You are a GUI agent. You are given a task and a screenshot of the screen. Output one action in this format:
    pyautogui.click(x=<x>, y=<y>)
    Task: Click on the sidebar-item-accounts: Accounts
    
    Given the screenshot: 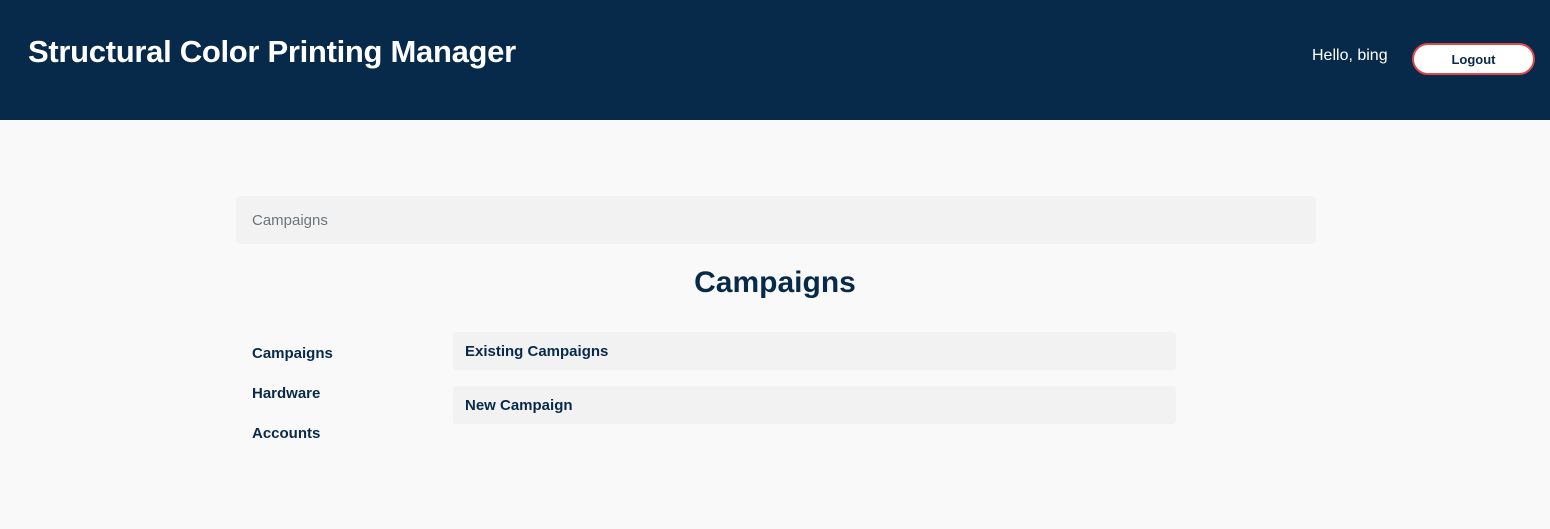 What is the action you would take?
    pyautogui.click(x=292, y=444)
    